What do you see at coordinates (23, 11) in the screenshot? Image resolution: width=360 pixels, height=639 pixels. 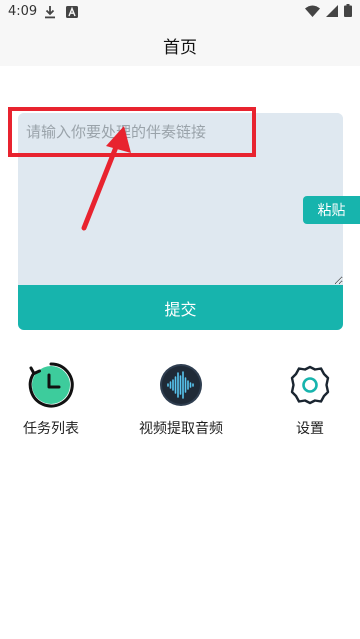 I see `status-time: 4:09` at bounding box center [23, 11].